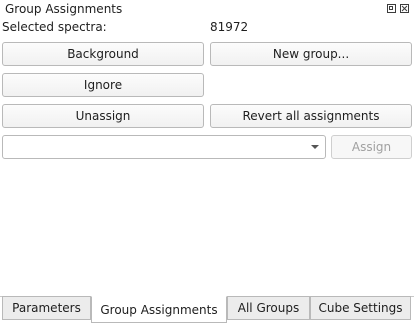 The image size is (414, 323). What do you see at coordinates (315, 147) in the screenshot?
I see `chevron-down-icon` at bounding box center [315, 147].